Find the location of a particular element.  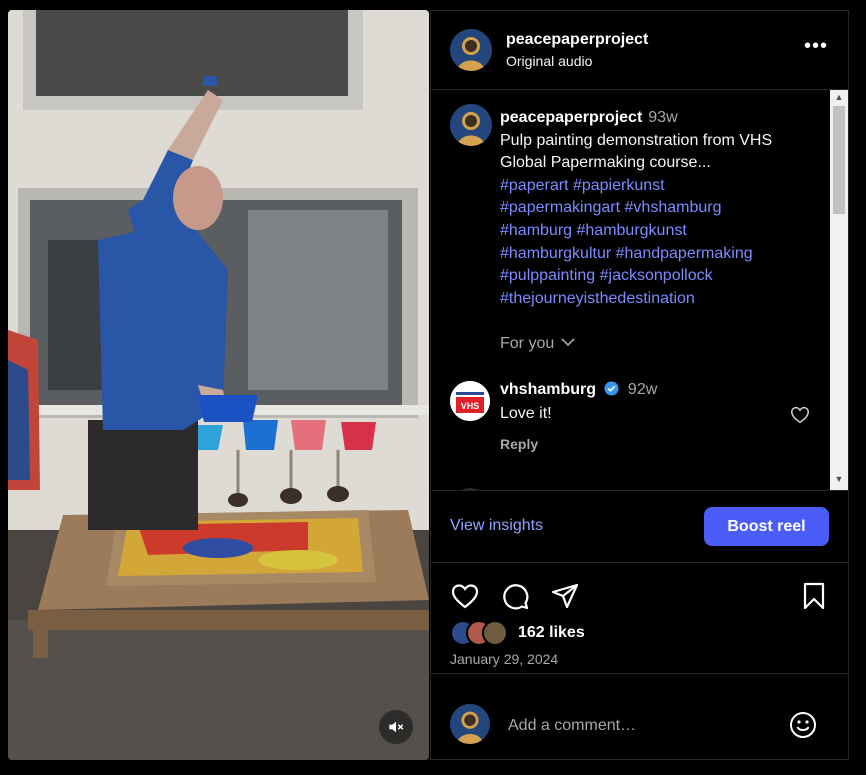

hashtag-link: #pulppainting is located at coordinates (547, 275).